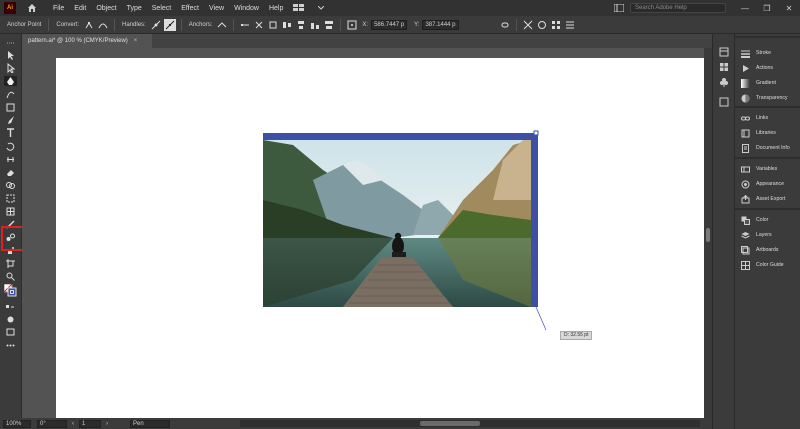 The height and width of the screenshot is (429, 800). Describe the element at coordinates (724, 82) in the screenshot. I see `symbols-icon` at that location.